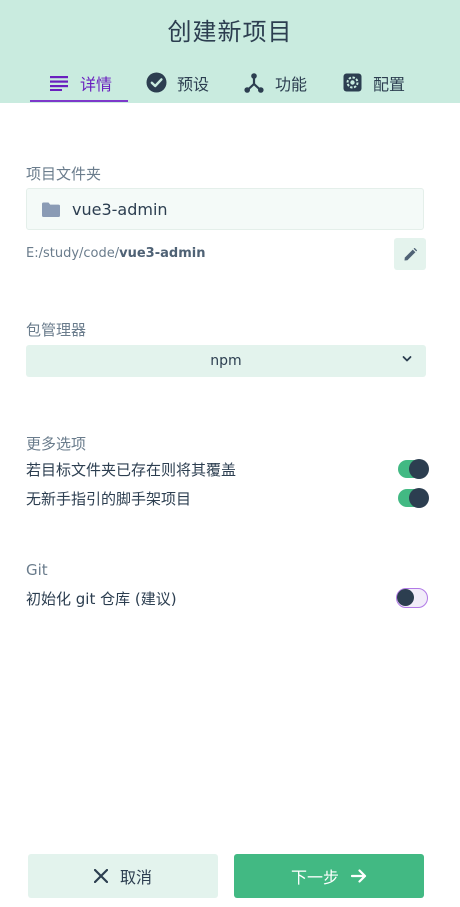 This screenshot has width=460, height=907. What do you see at coordinates (359, 876) in the screenshot?
I see `arrow-right-icon` at bounding box center [359, 876].